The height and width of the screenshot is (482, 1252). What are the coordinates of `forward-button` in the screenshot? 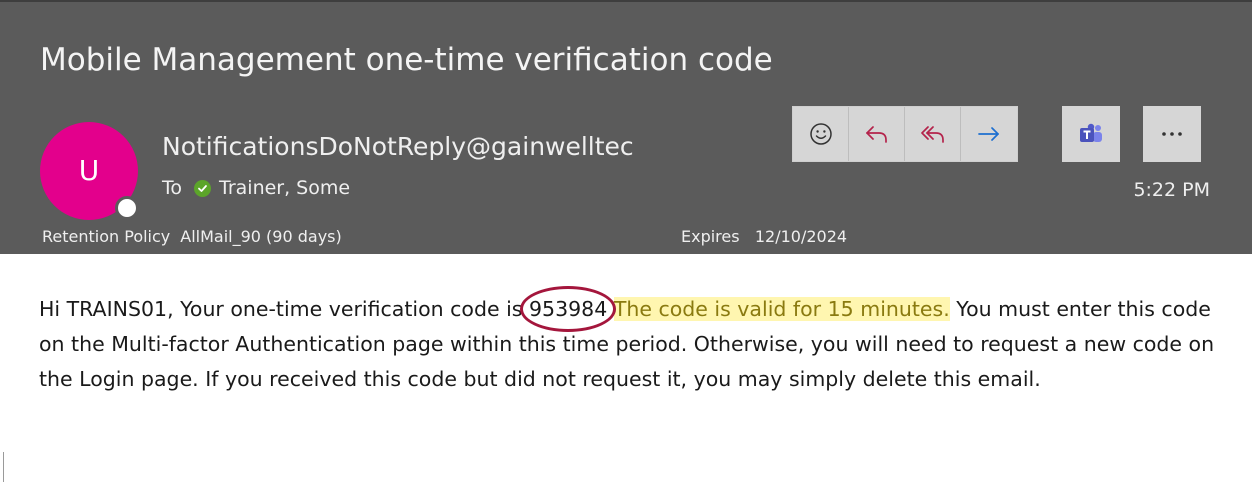 It's located at (989, 134).